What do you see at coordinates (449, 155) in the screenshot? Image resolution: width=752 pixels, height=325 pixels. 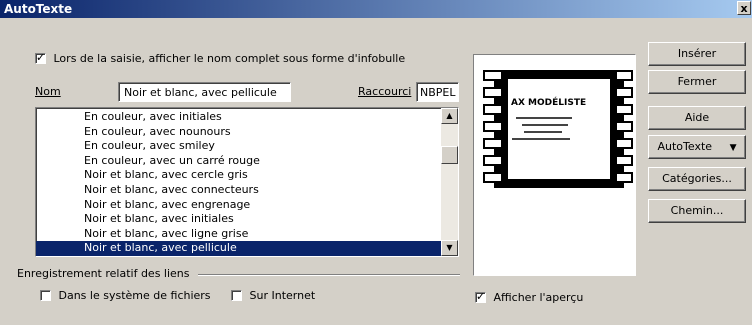 I see `scroll-thumb` at bounding box center [449, 155].